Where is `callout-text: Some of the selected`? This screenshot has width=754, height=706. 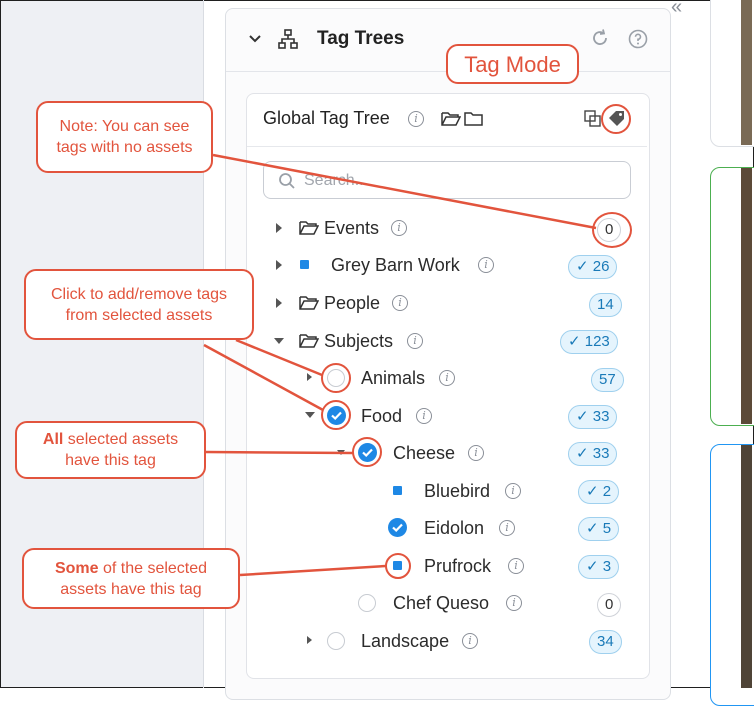 callout-text: Some of the selected is located at coordinates (131, 568).